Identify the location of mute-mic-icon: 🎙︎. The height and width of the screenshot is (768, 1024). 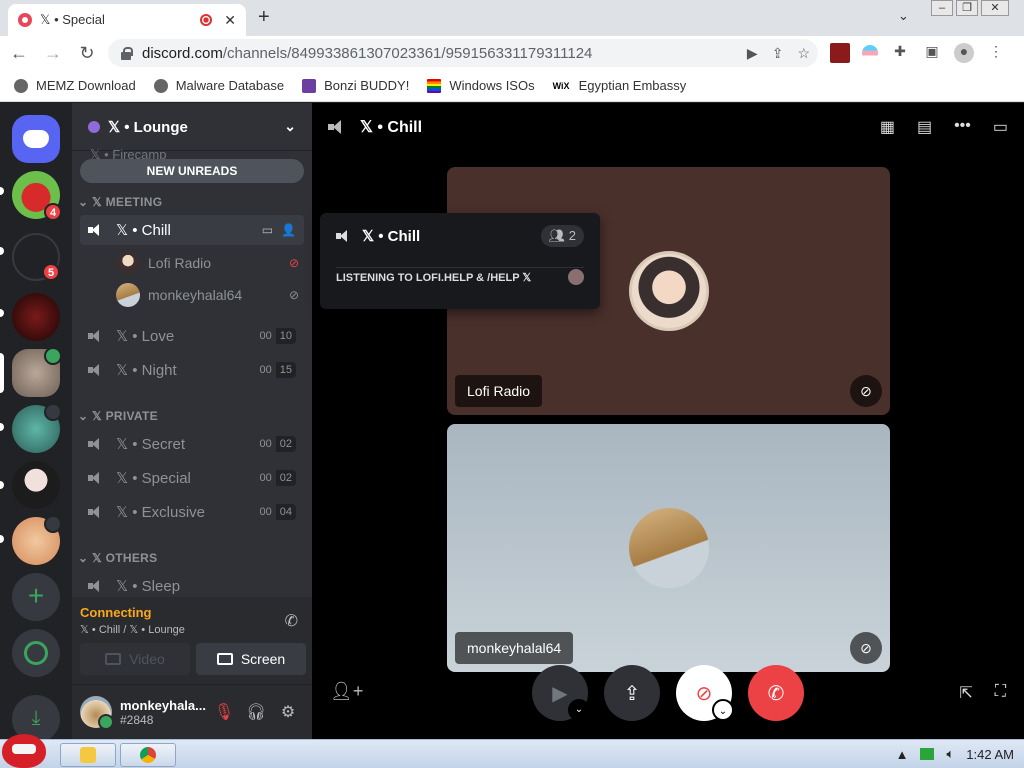
(224, 712).